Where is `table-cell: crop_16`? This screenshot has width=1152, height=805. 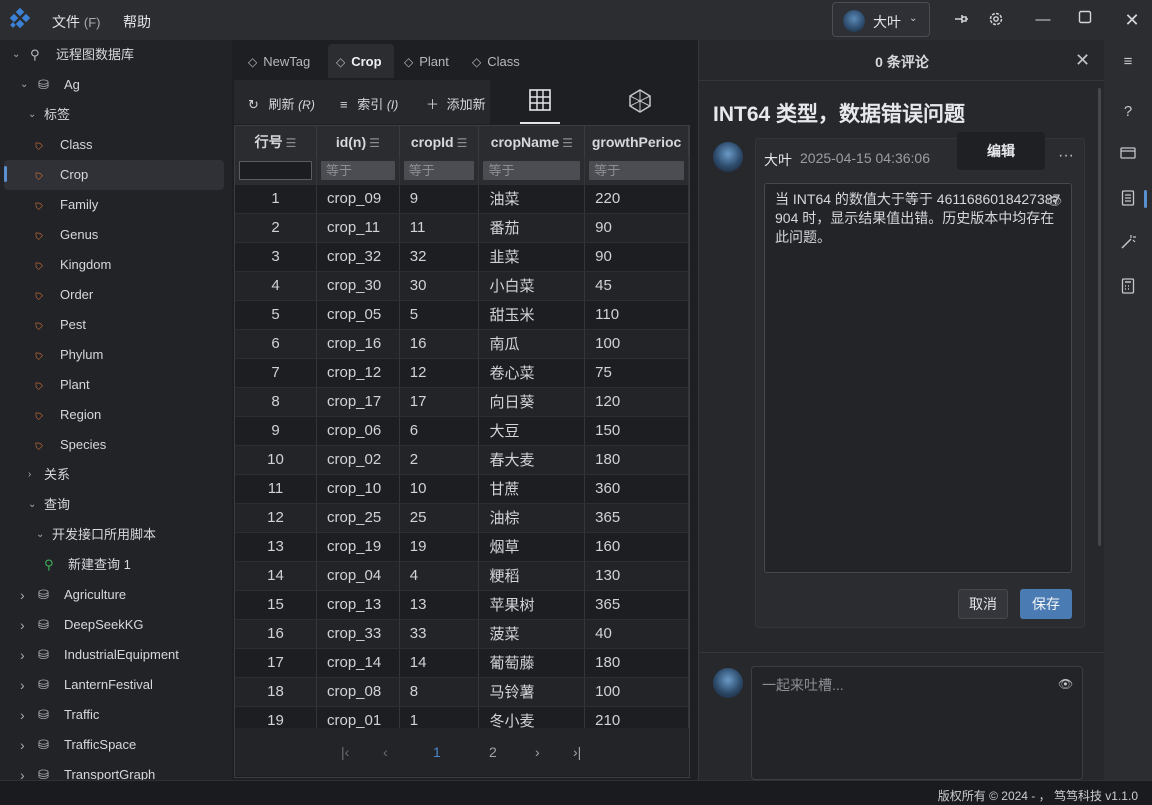
table-cell: crop_16 is located at coordinates (358, 344).